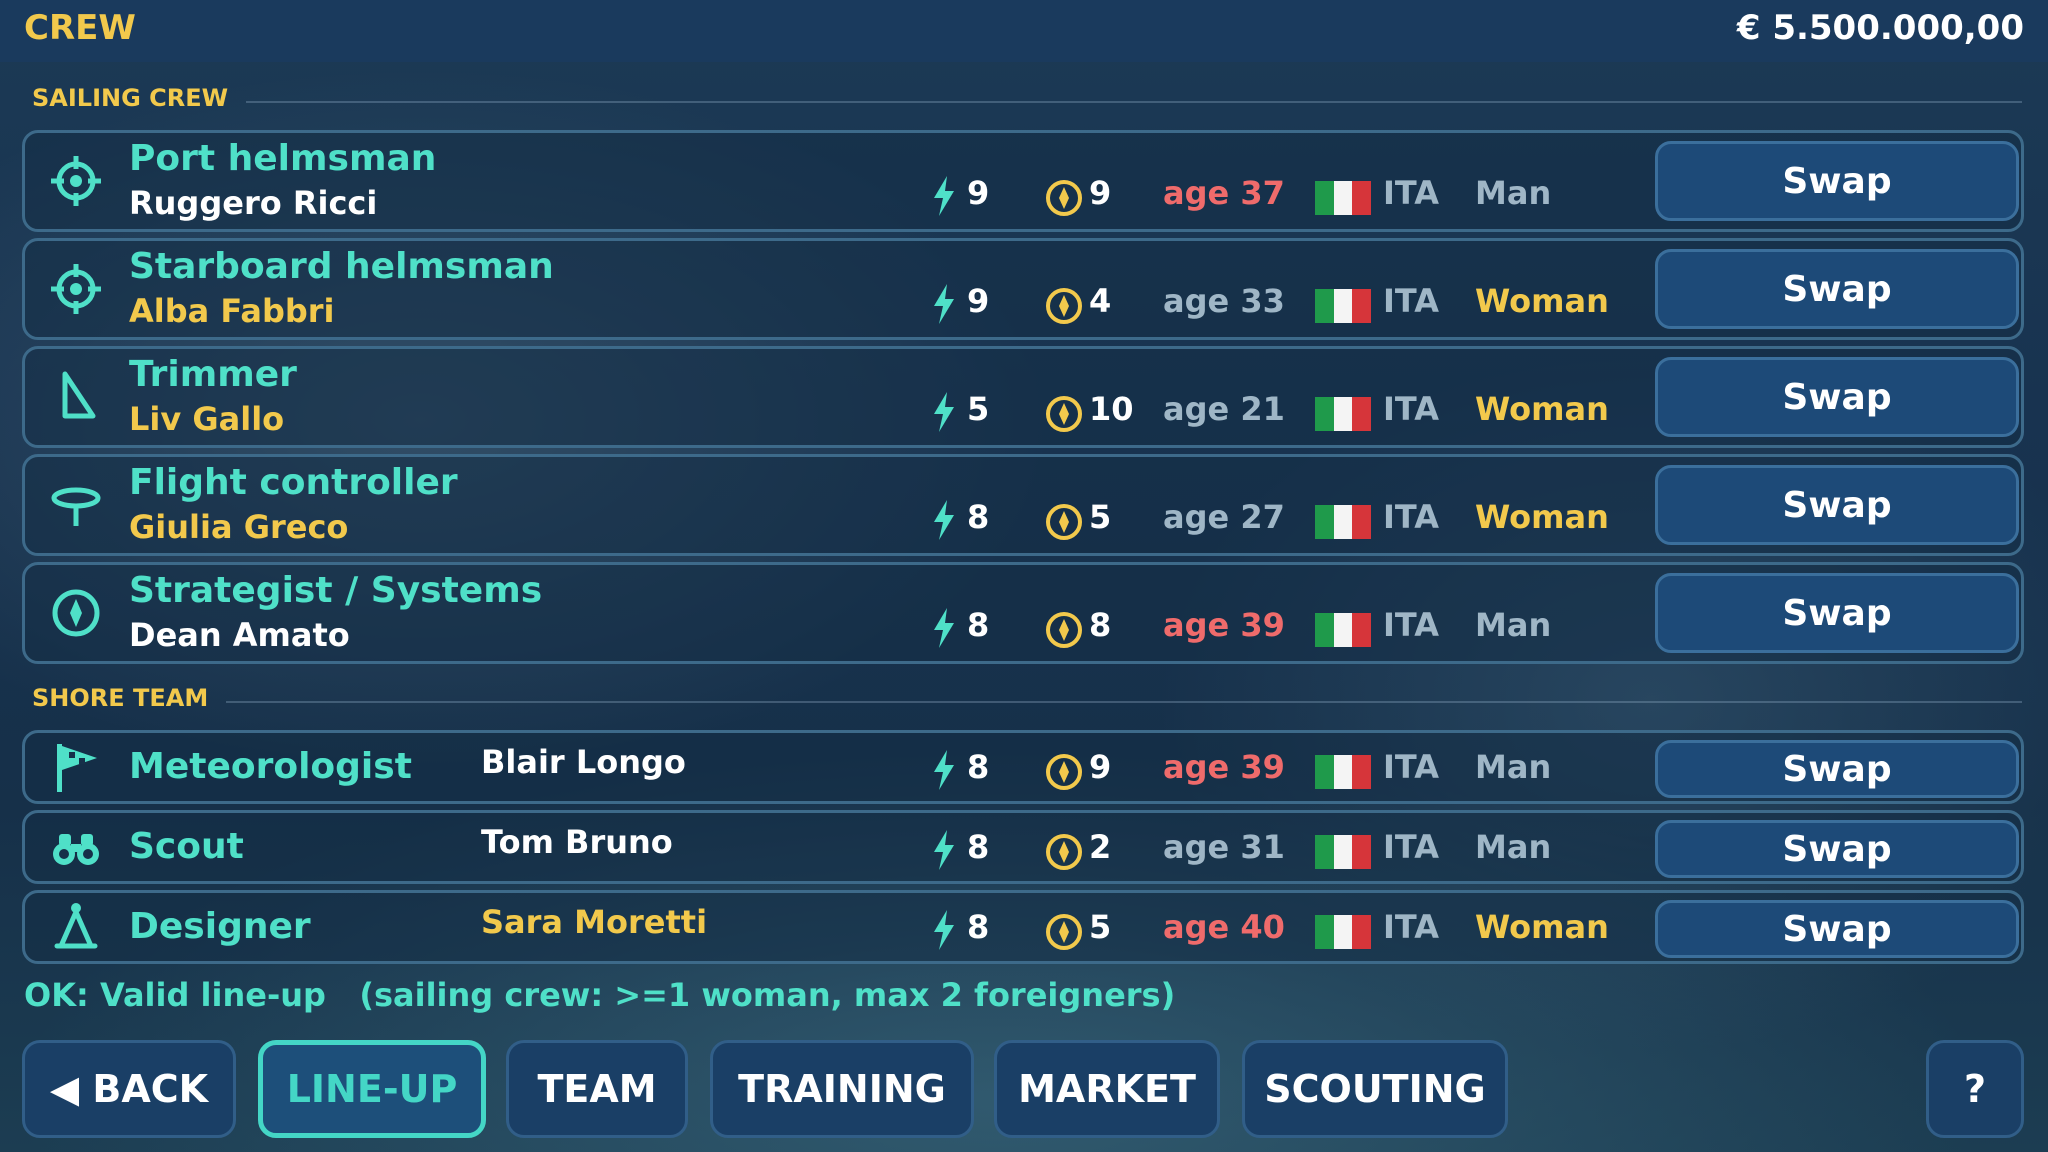  I want to click on skill-value: 10, so click(1111, 409).